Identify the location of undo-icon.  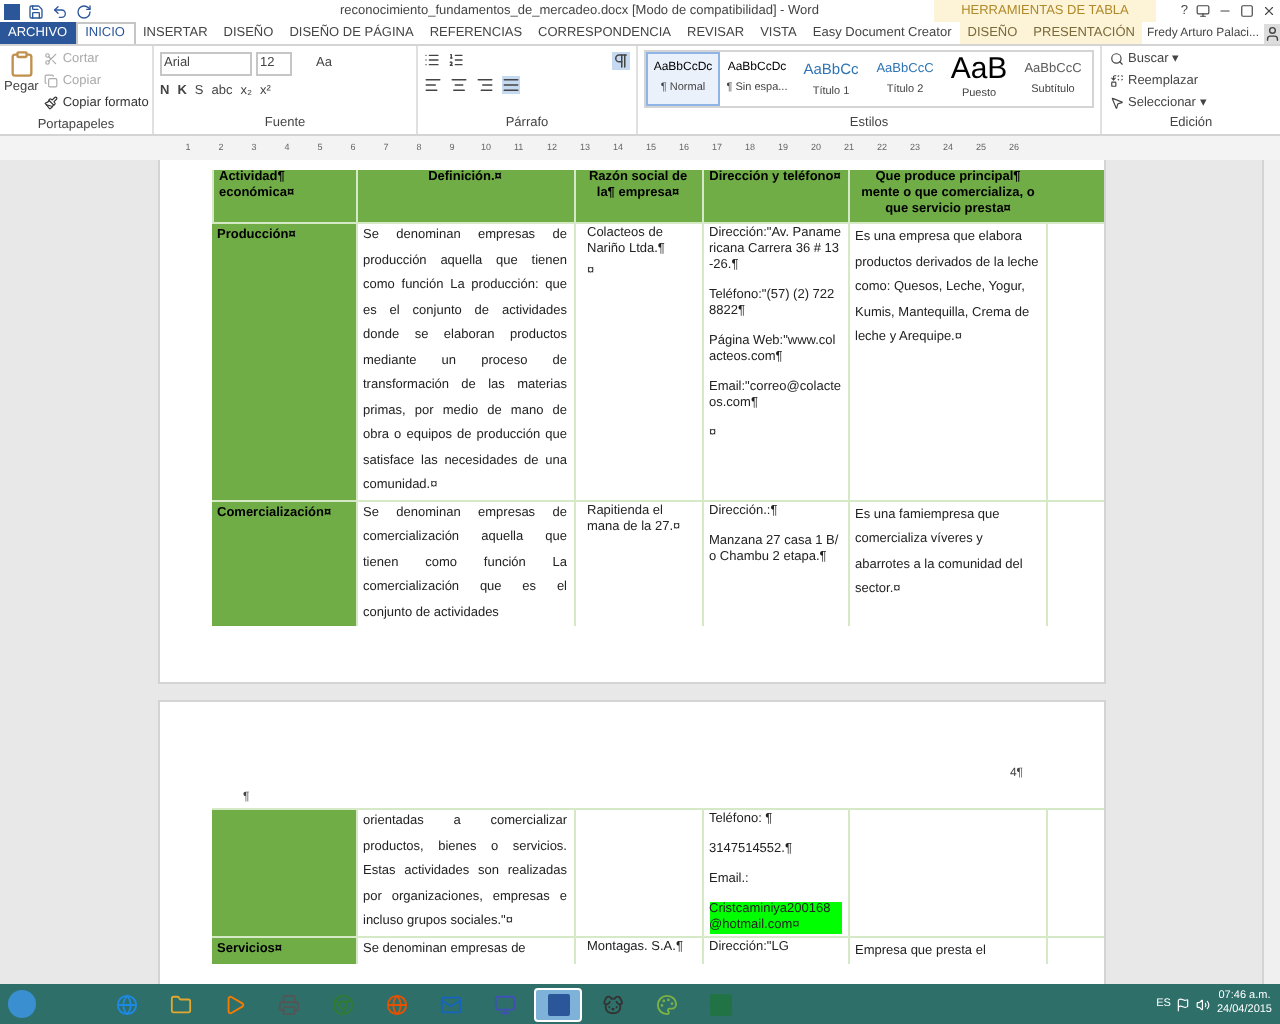
(60, 11).